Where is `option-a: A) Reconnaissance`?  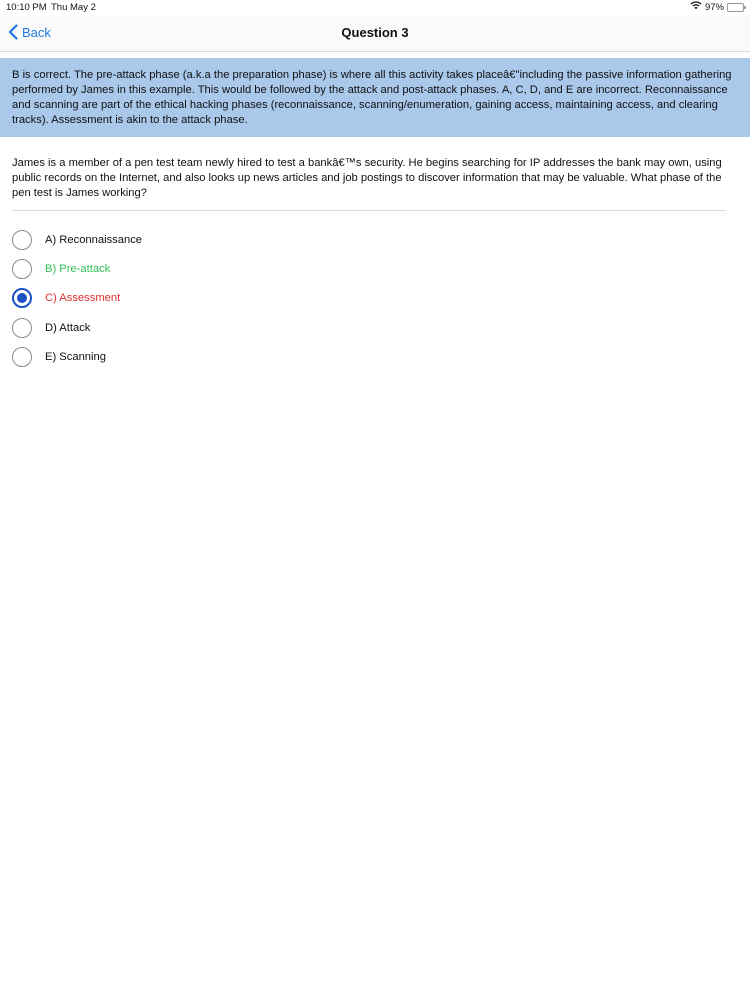 option-a: A) Reconnaissance is located at coordinates (262, 239).